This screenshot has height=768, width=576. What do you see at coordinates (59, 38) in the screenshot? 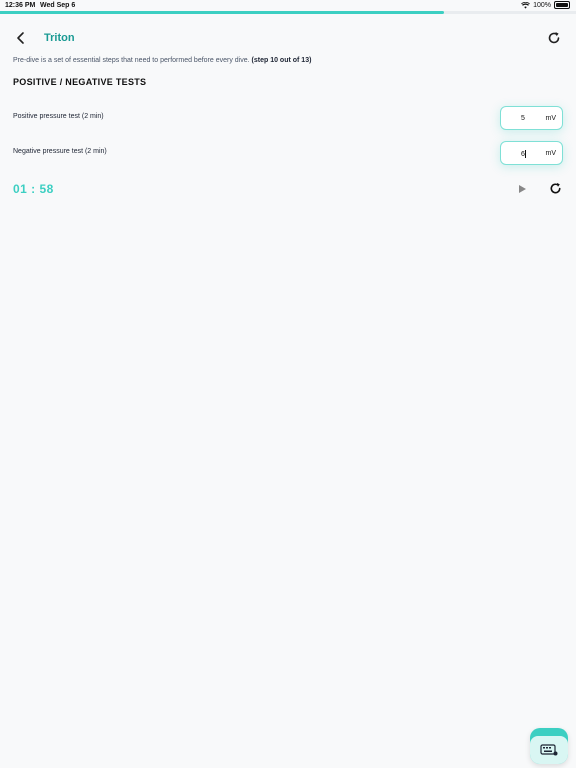
I see `page-title: Triton` at bounding box center [59, 38].